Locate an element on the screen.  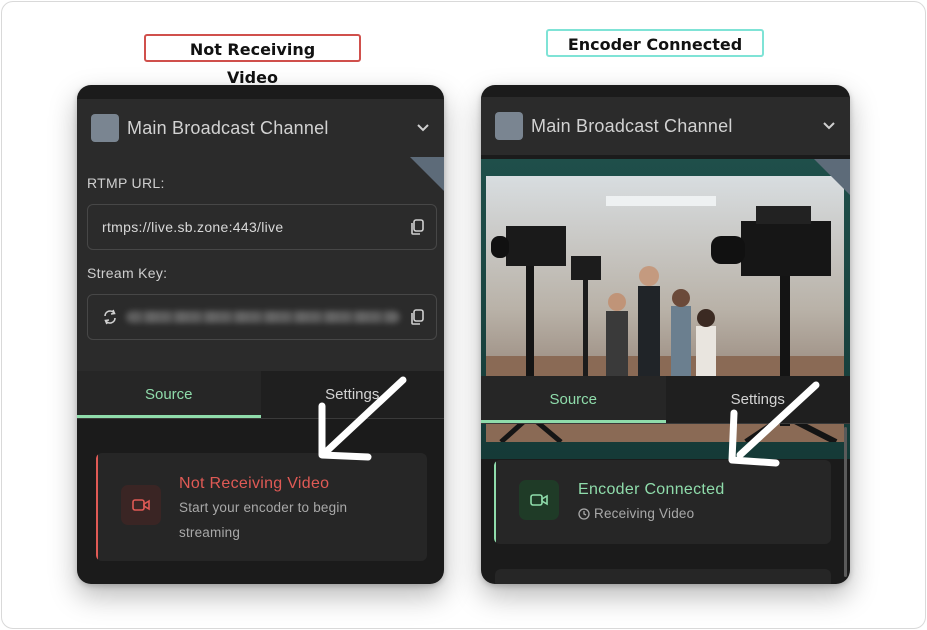
arrow-annotation-left is located at coordinates (362, 418).